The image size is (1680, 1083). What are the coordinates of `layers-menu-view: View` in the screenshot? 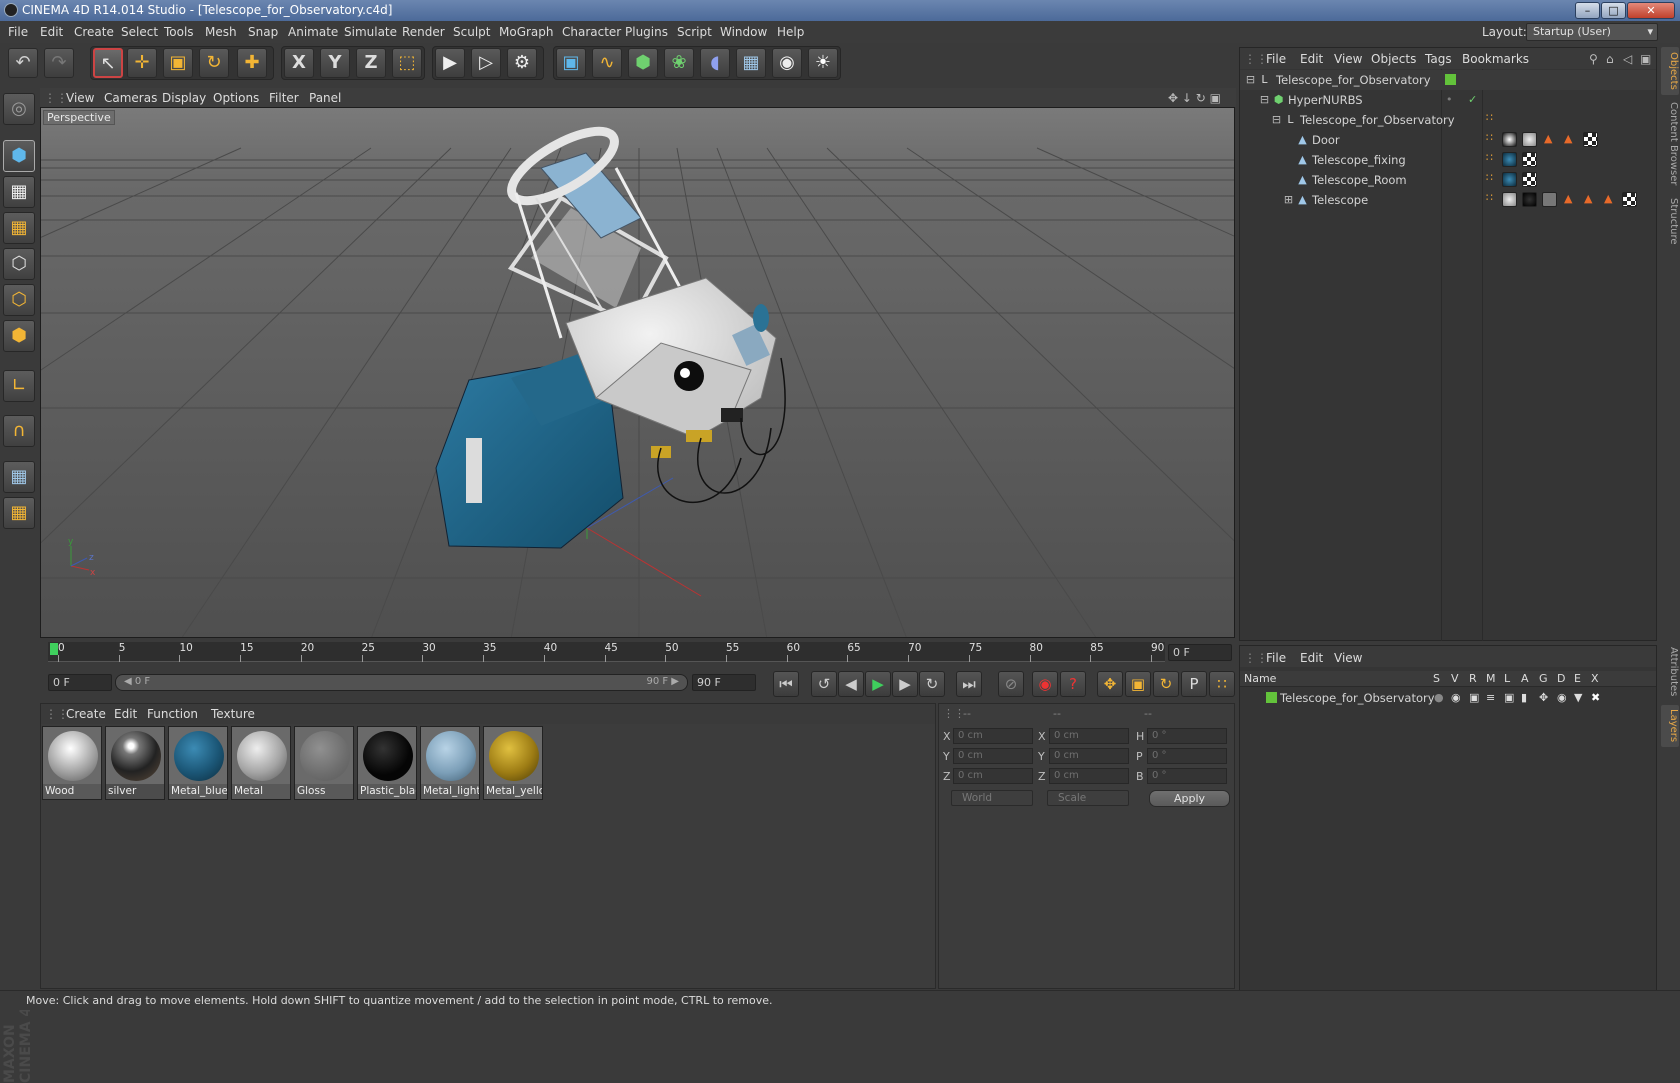 It's located at (1348, 658).